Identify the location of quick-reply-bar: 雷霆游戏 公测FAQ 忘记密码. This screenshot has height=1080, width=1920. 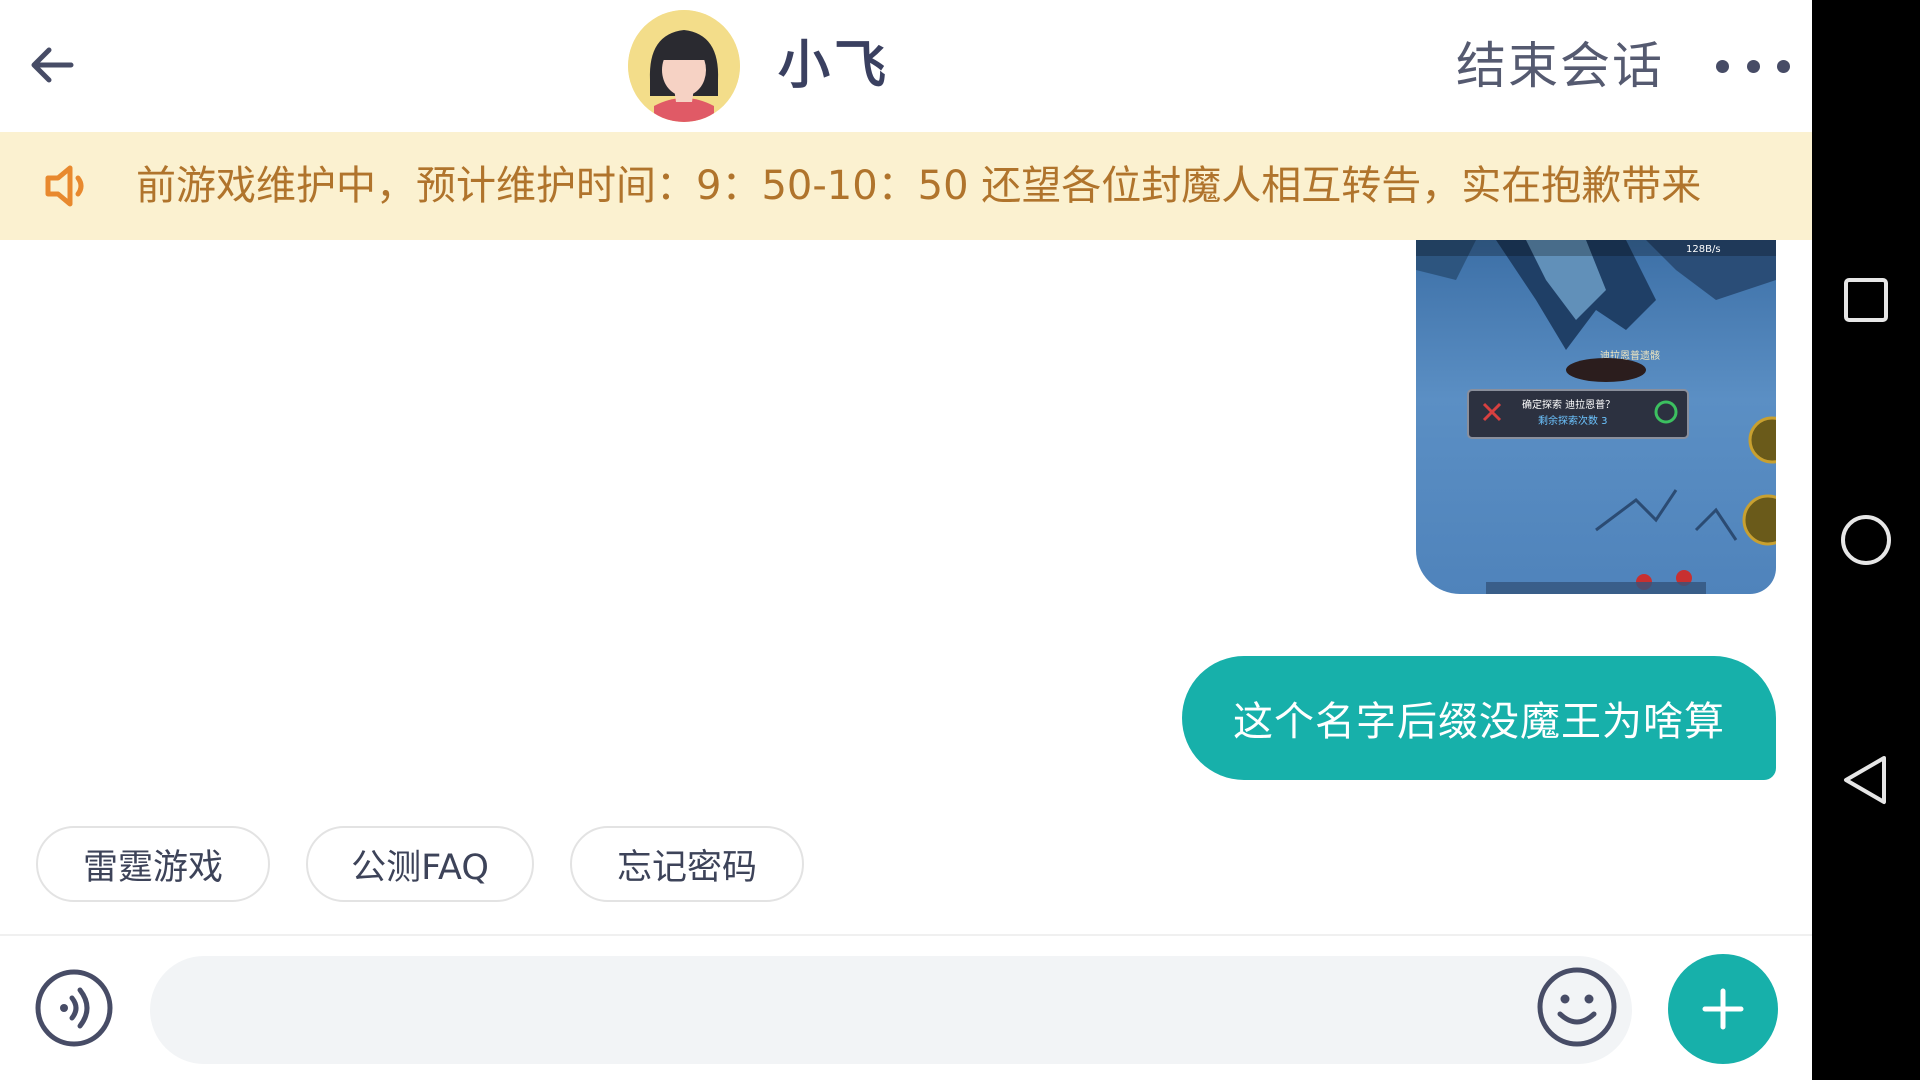
(906, 866).